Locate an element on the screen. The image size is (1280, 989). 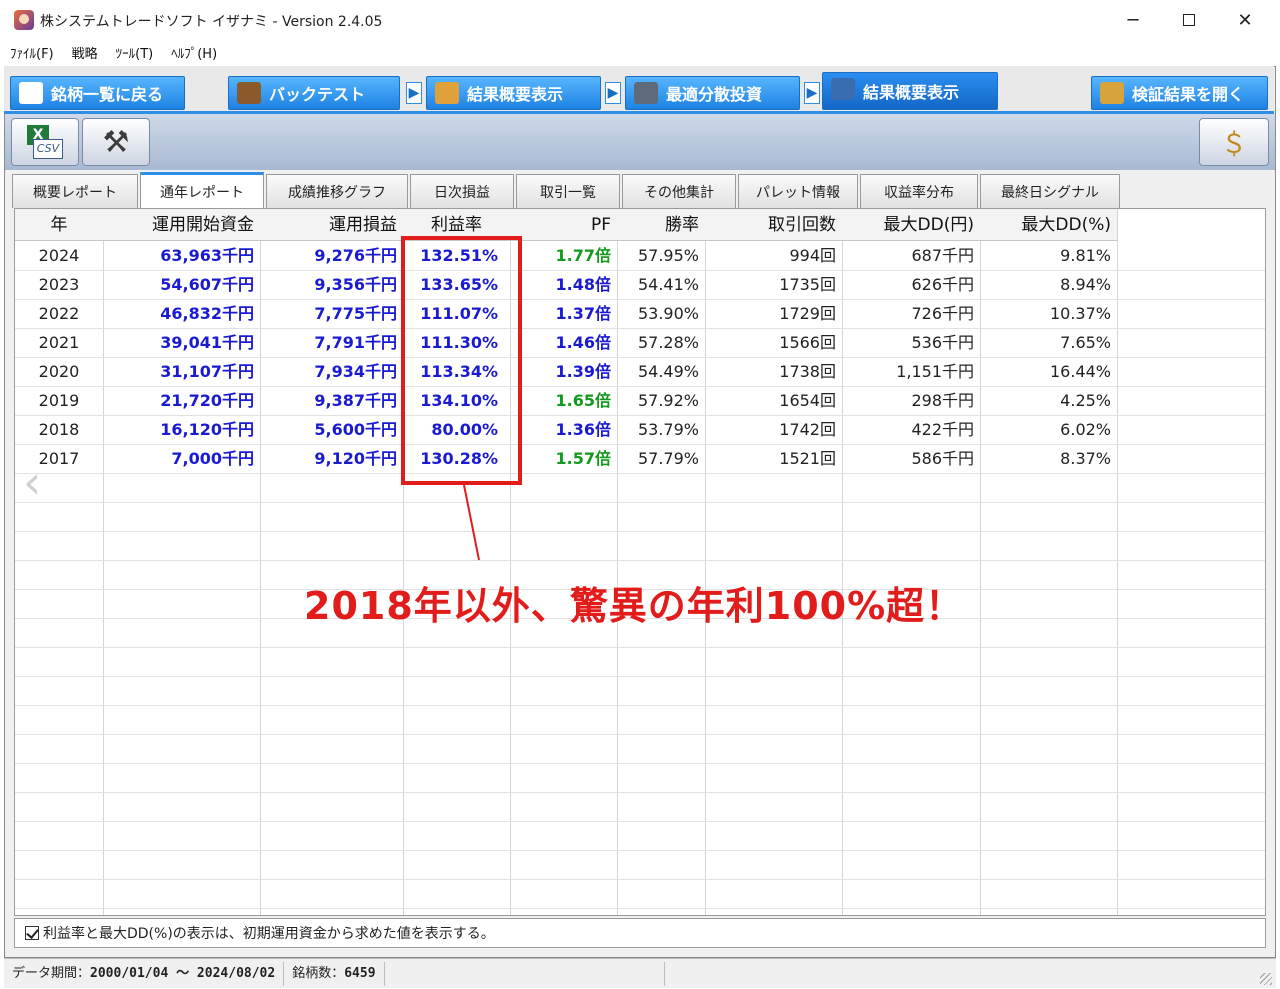
open-folder-icon is located at coordinates (1112, 93).